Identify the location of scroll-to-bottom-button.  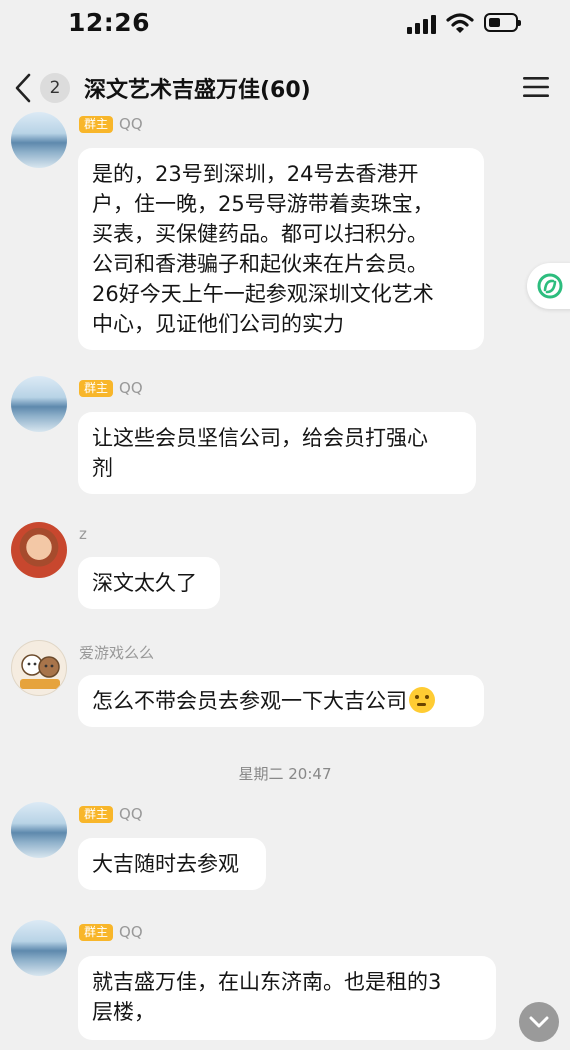
(539, 1022).